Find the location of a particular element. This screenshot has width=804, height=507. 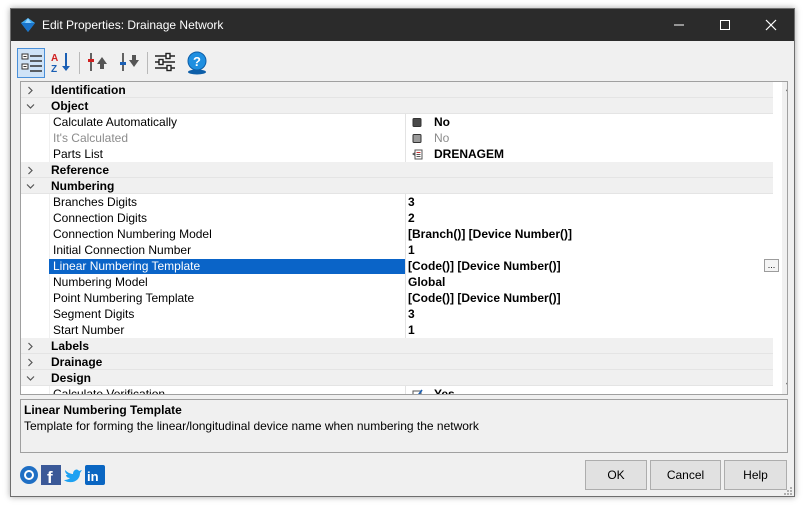

sort-az-button: A Z is located at coordinates (61, 63).